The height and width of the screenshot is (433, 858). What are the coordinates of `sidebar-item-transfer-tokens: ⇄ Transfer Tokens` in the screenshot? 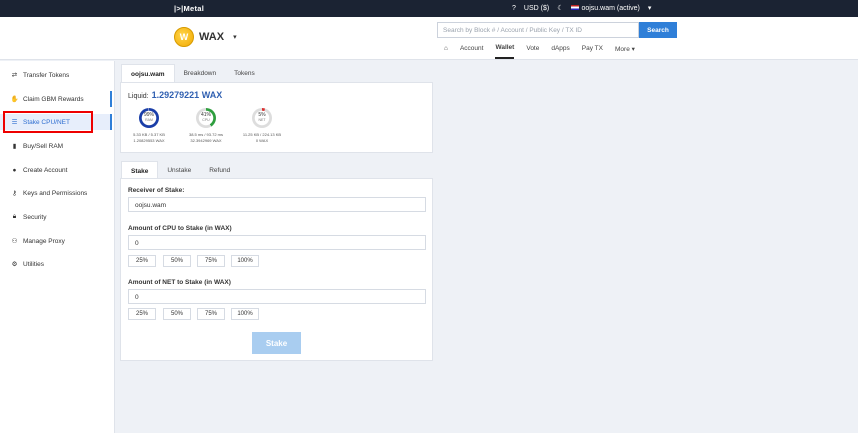 It's located at (56, 75).